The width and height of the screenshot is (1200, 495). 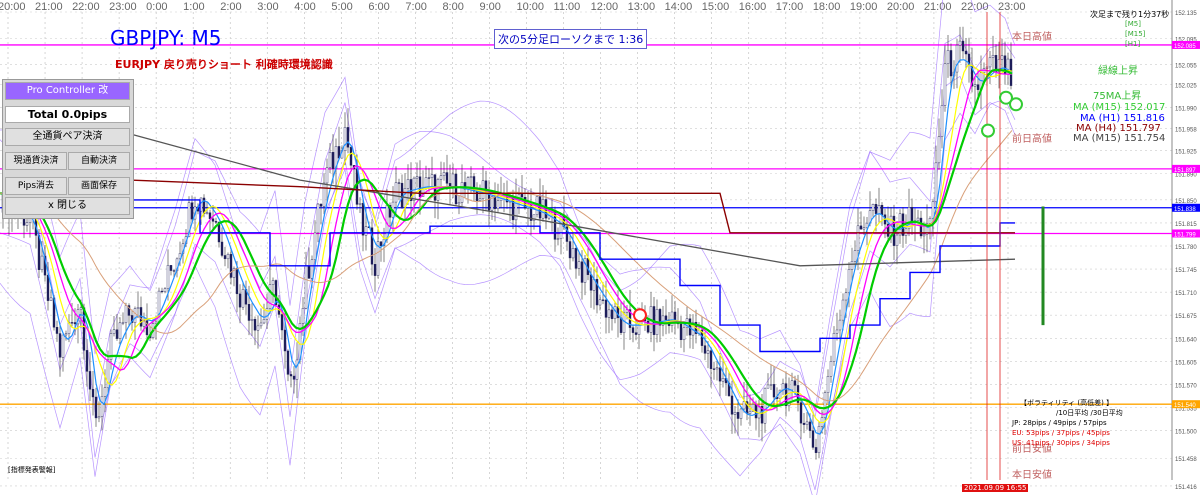 I want to click on save-screen-button: 画面保存, so click(x=99, y=186).